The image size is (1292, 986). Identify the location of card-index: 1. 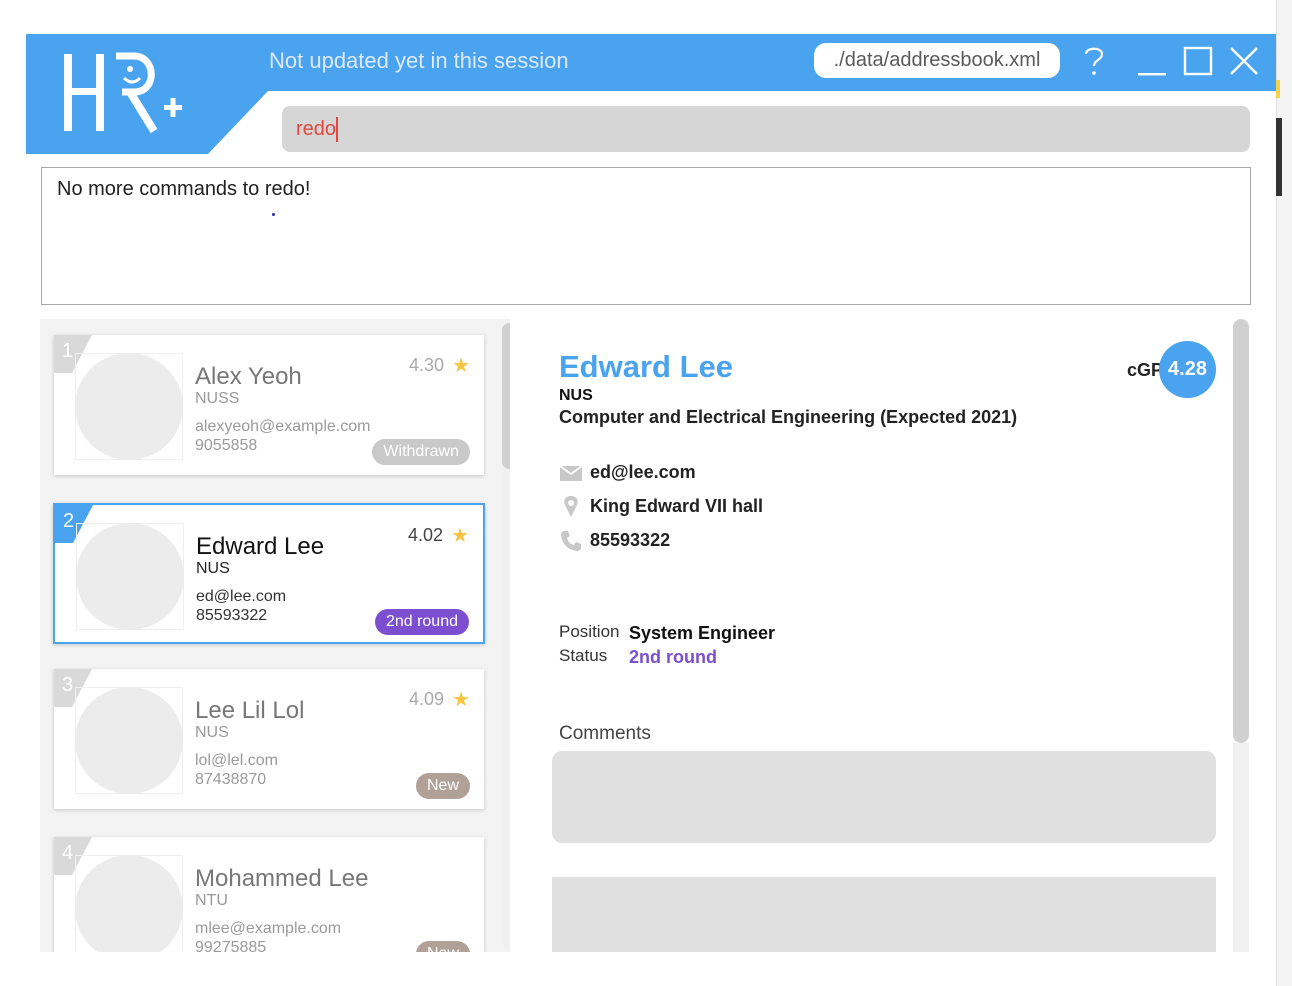
(68, 351).